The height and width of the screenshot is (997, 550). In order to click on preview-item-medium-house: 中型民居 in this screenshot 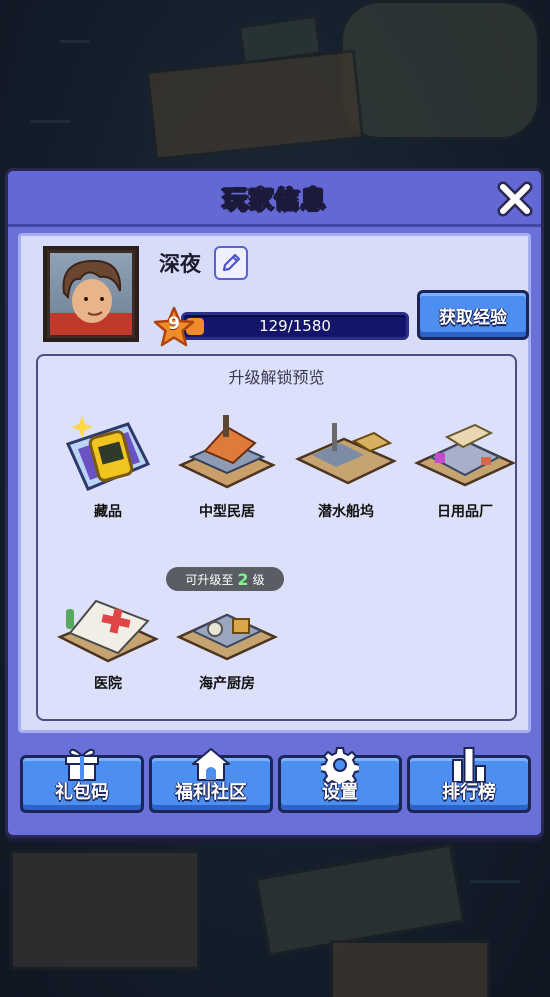, I will do `click(227, 462)`.